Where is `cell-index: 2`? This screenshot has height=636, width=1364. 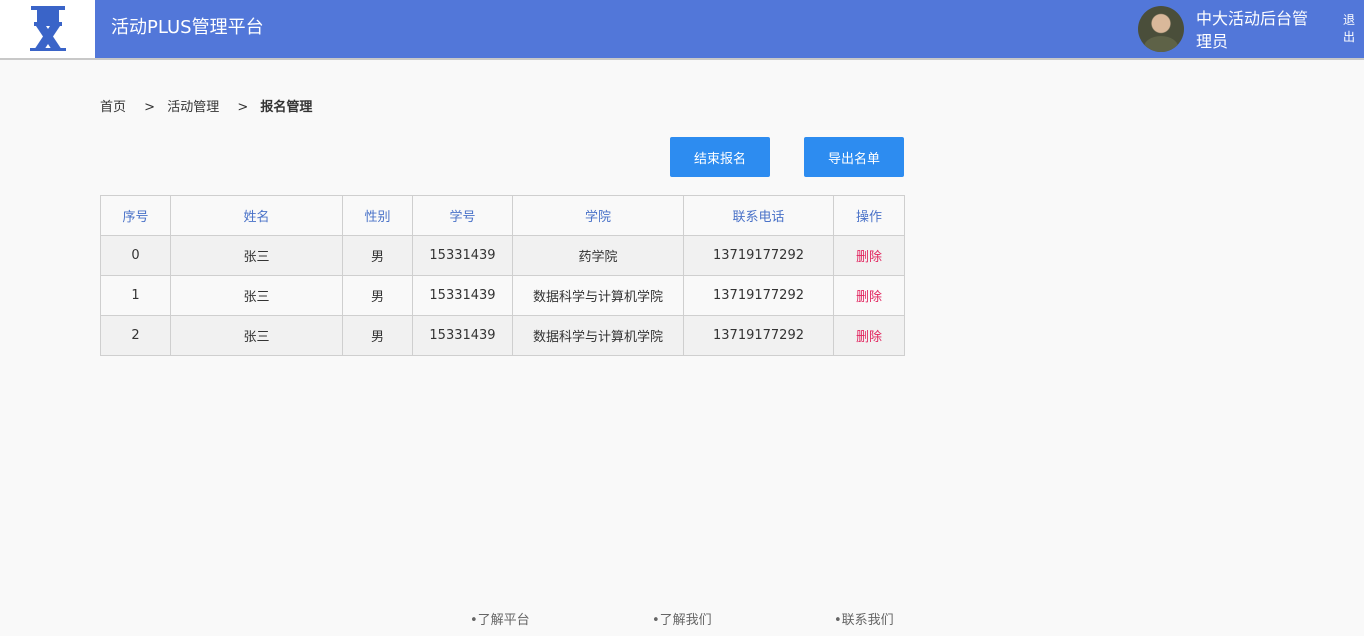 cell-index: 2 is located at coordinates (135, 335).